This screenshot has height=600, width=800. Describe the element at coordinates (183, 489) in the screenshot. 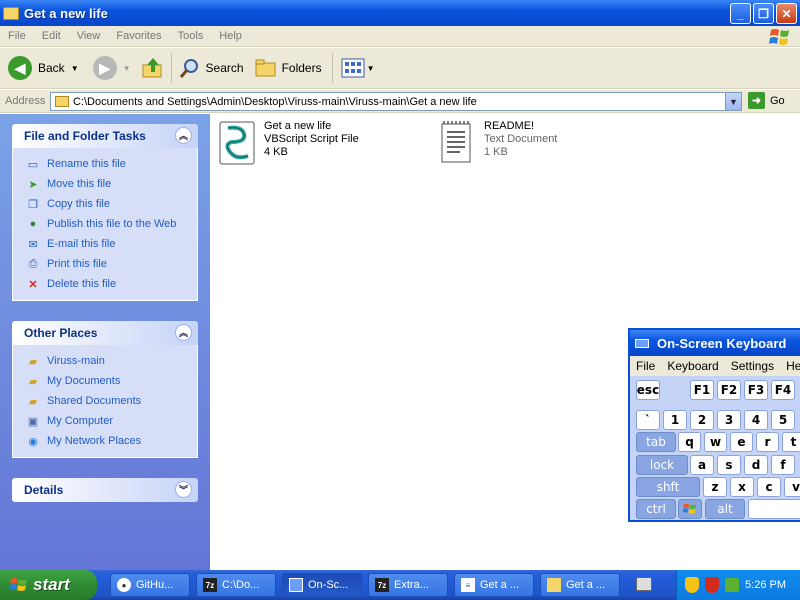

I see `expand-chevron-icon: ︾` at that location.